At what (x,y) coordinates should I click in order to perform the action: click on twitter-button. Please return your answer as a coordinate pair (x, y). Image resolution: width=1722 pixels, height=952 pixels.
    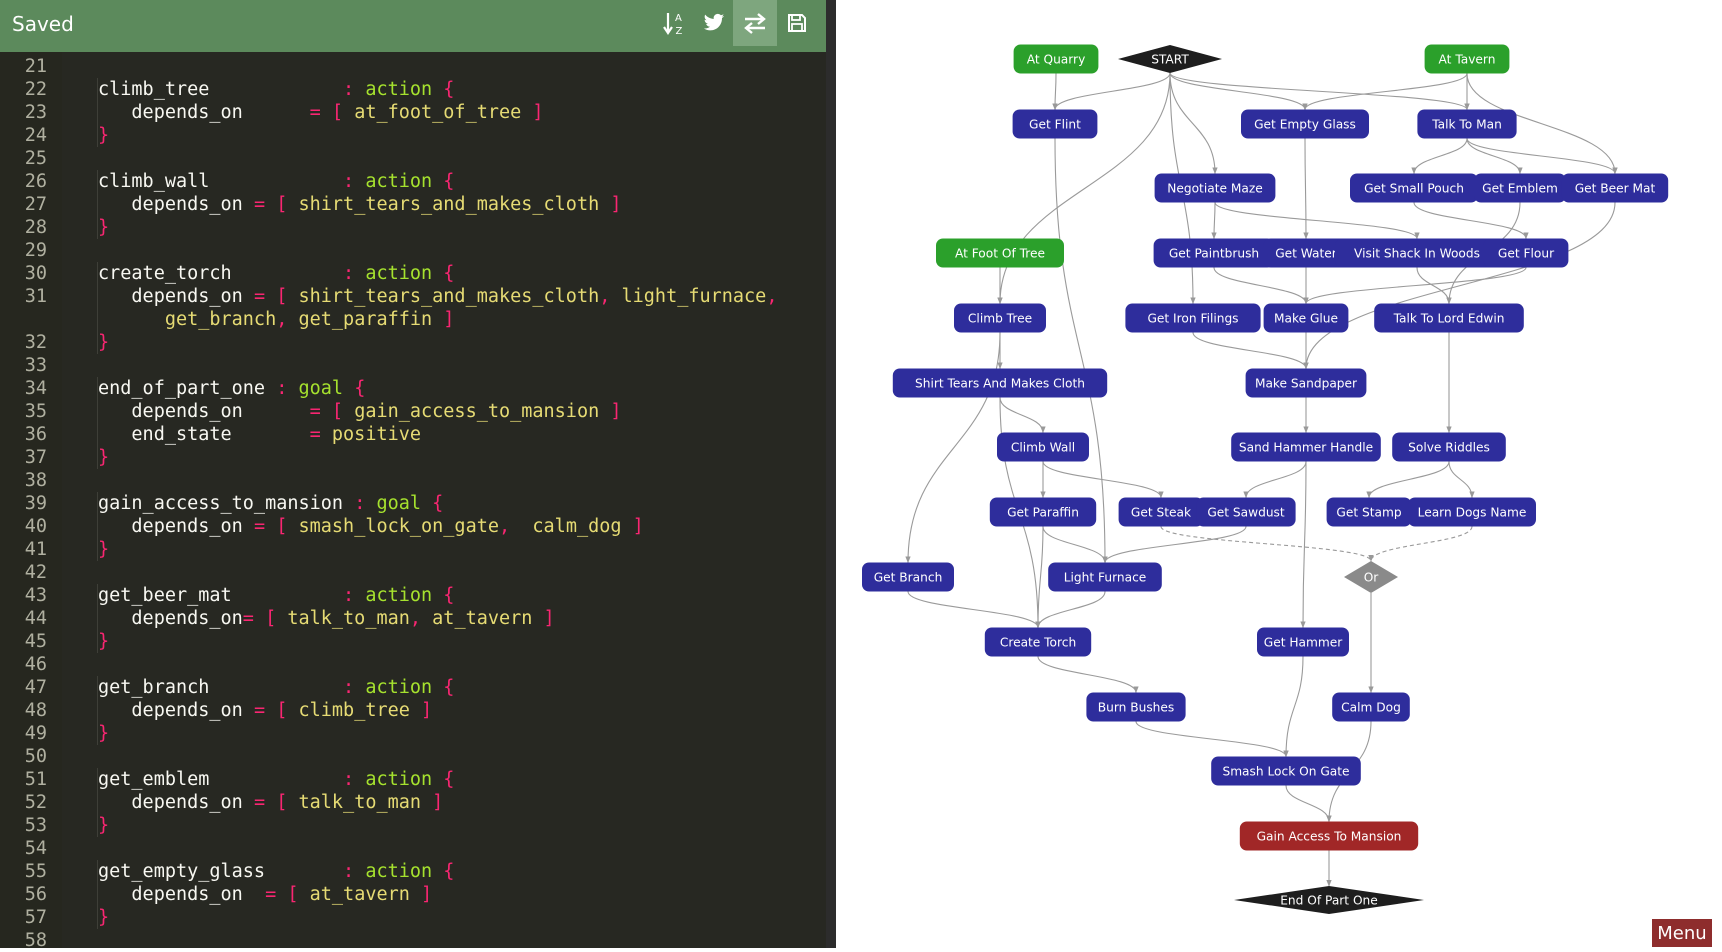
    Looking at the image, I should click on (714, 23).